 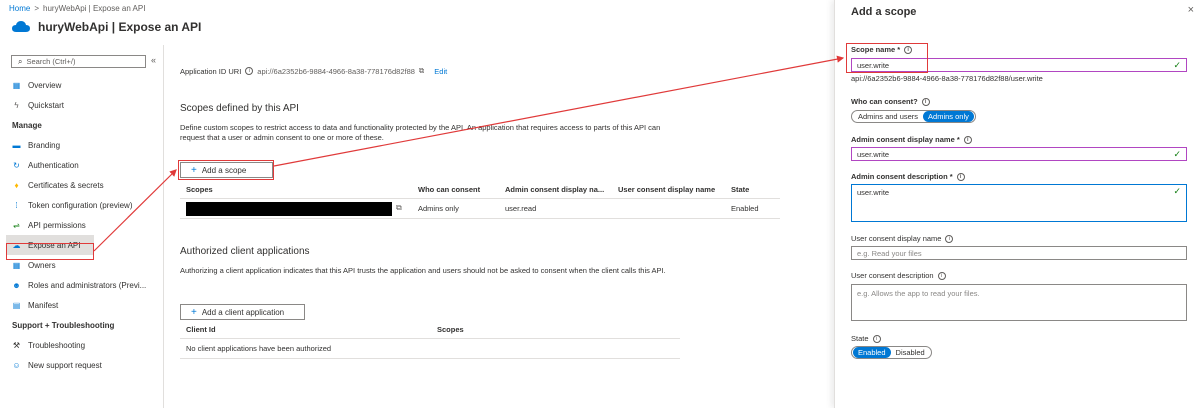 I want to click on sidebar-item-token-configuration: ⁞ Token configuration (preview), so click(x=81, y=205).